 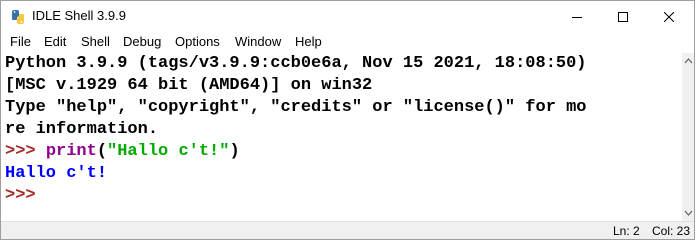 What do you see at coordinates (20, 151) in the screenshot?
I see `shell-prompt: >>>` at bounding box center [20, 151].